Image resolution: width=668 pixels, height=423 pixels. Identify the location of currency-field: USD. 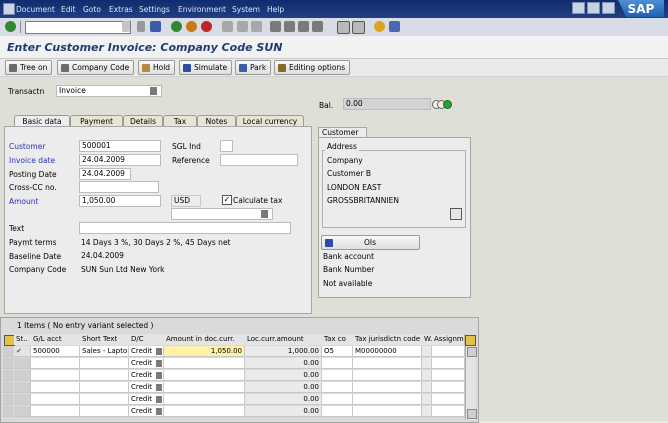
(186, 201).